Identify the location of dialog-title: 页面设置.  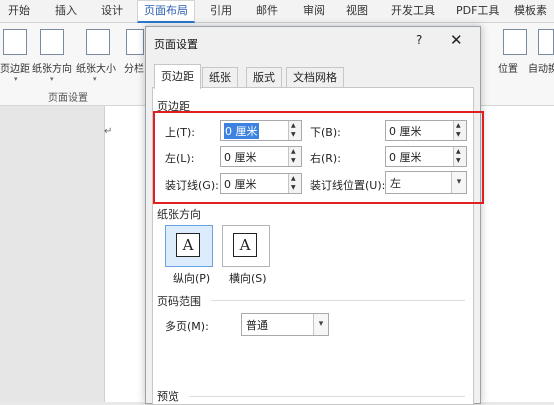
(176, 44).